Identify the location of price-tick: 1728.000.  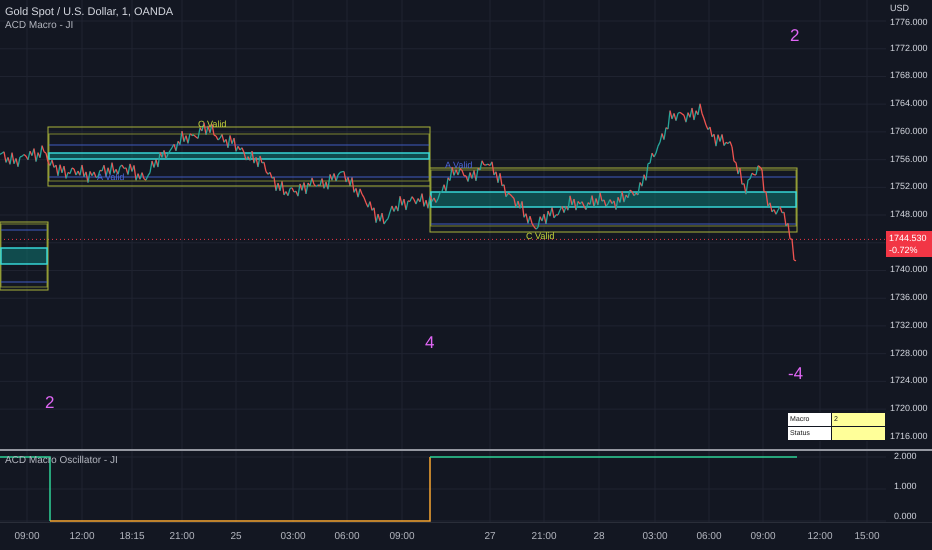
(909, 353).